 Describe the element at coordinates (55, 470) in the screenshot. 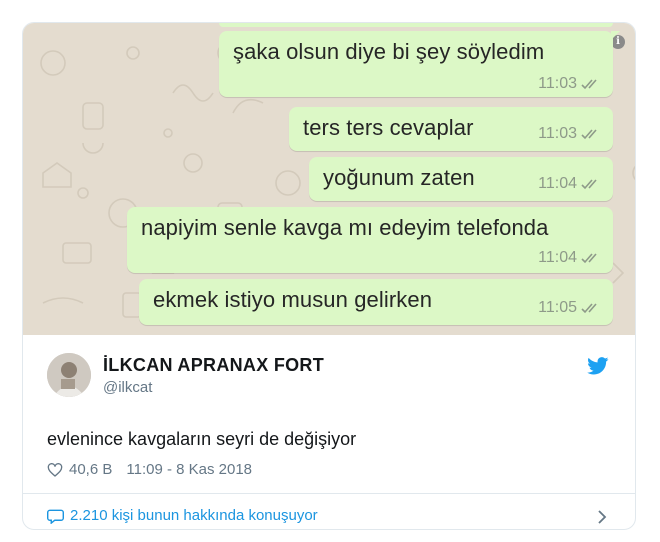

I see `heart-icon` at that location.